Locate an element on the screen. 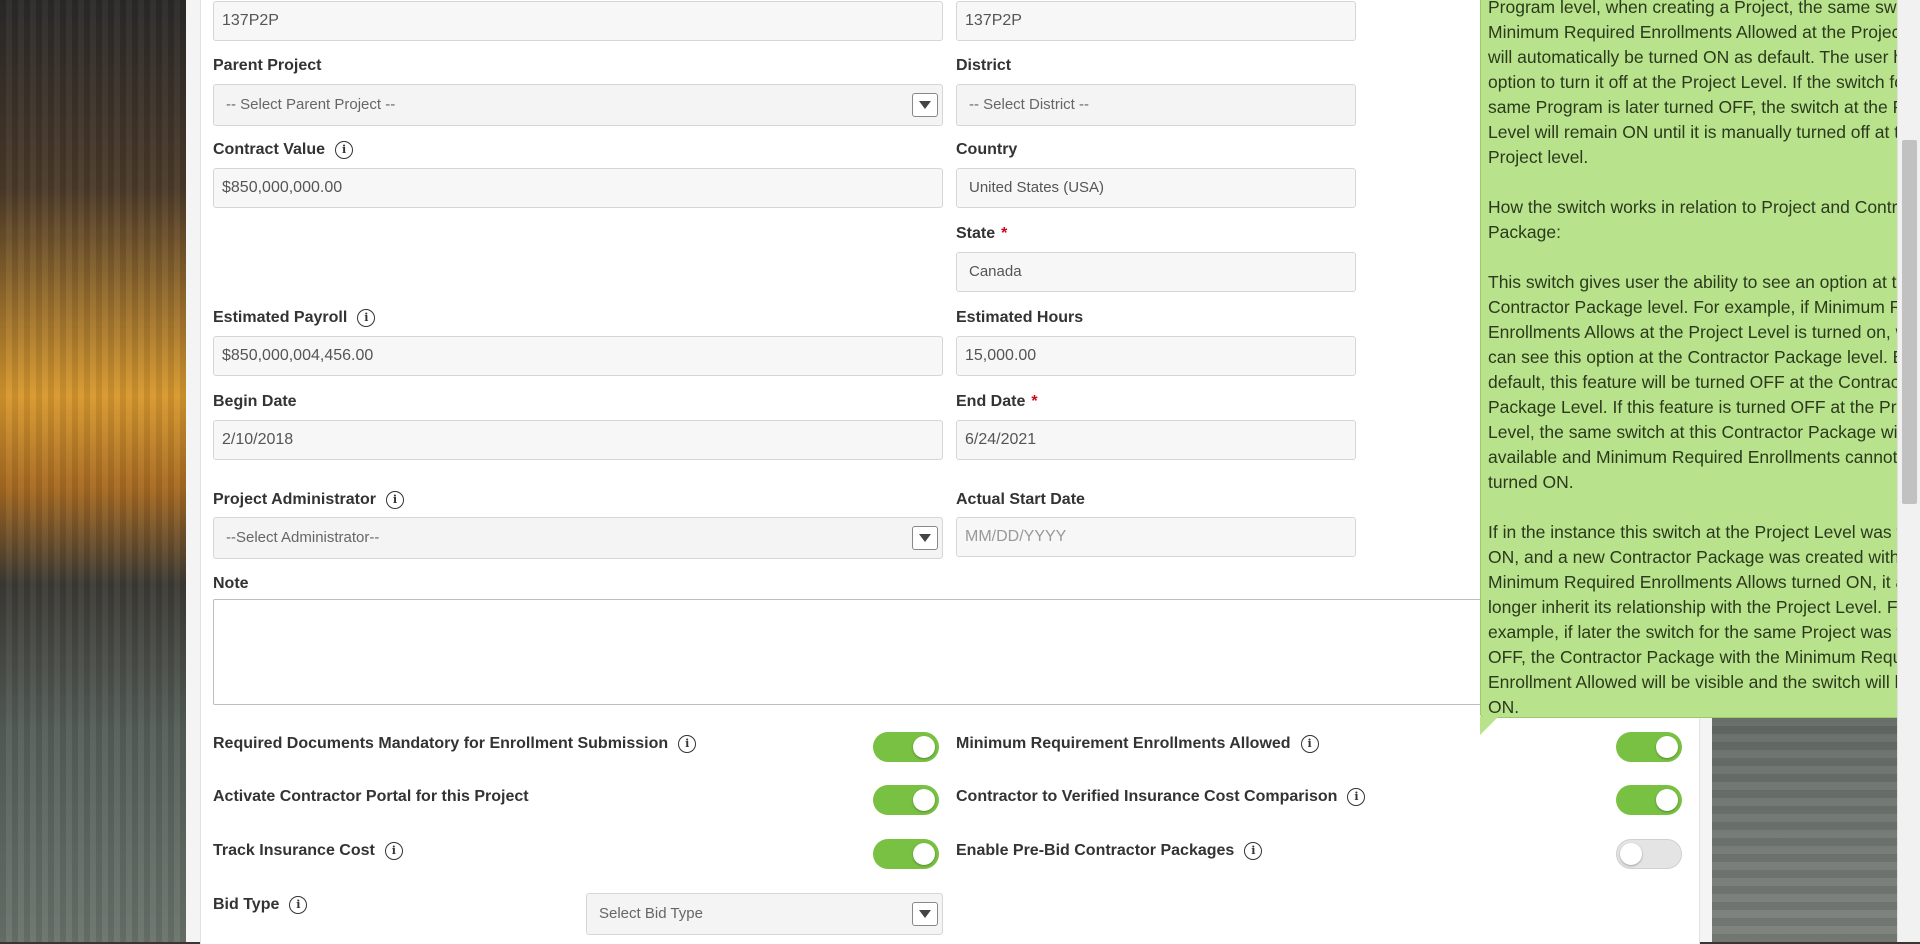  district-value: -- Select District -- is located at coordinates (1029, 104).